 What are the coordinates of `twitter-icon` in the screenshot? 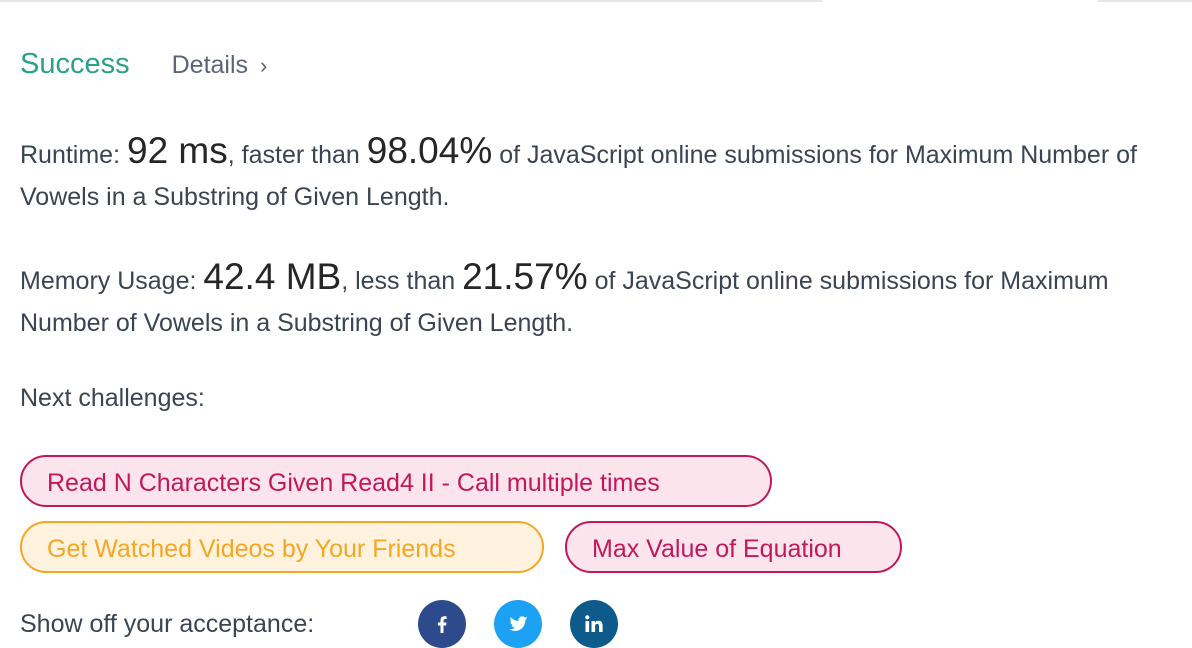 It's located at (518, 623).